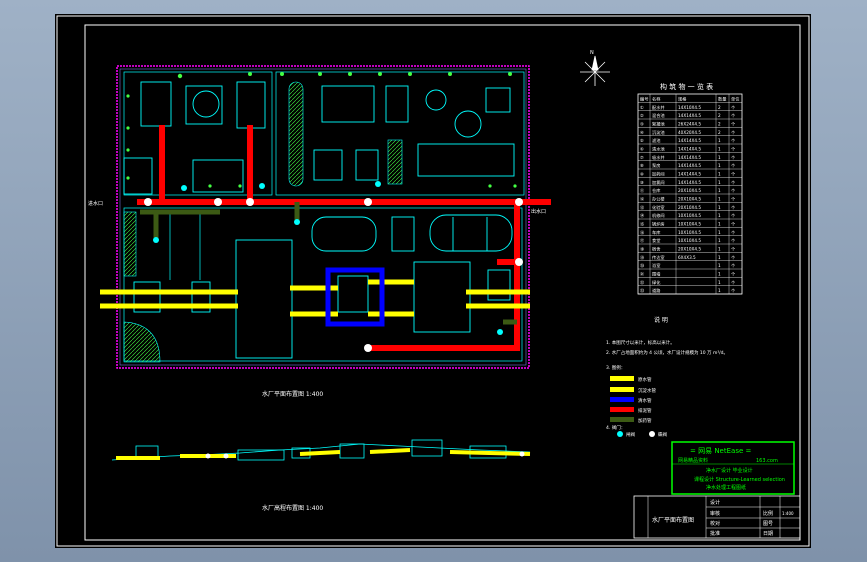 The height and width of the screenshot is (562, 867). What do you see at coordinates (719, 115) in the screenshot?
I see `table-cell: 2` at bounding box center [719, 115].